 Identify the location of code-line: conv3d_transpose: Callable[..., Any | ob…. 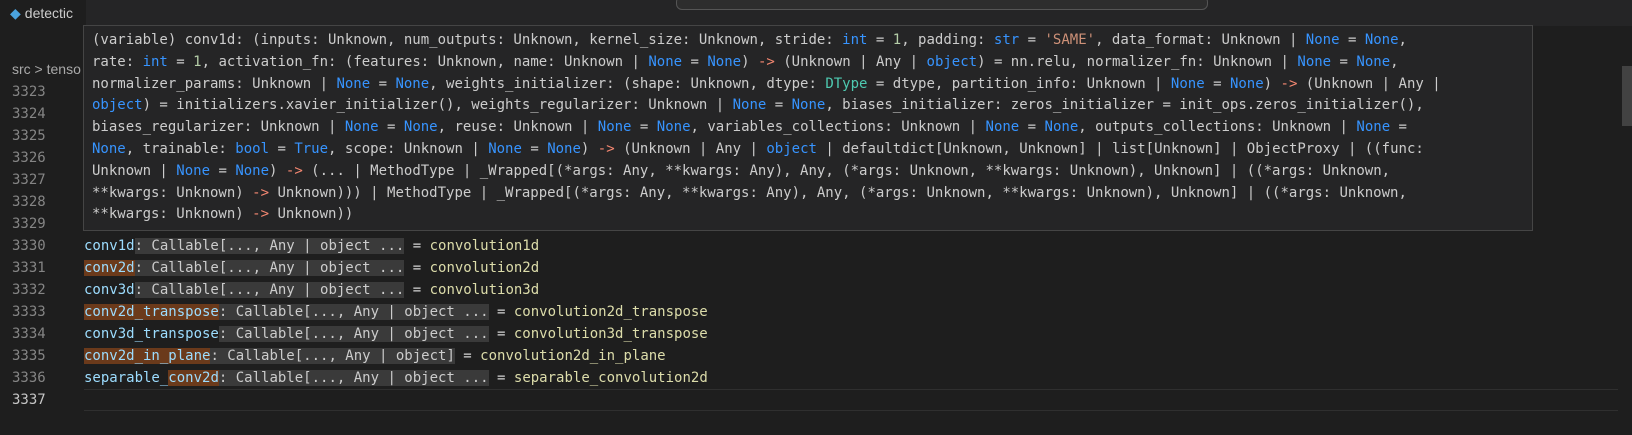
(854, 334).